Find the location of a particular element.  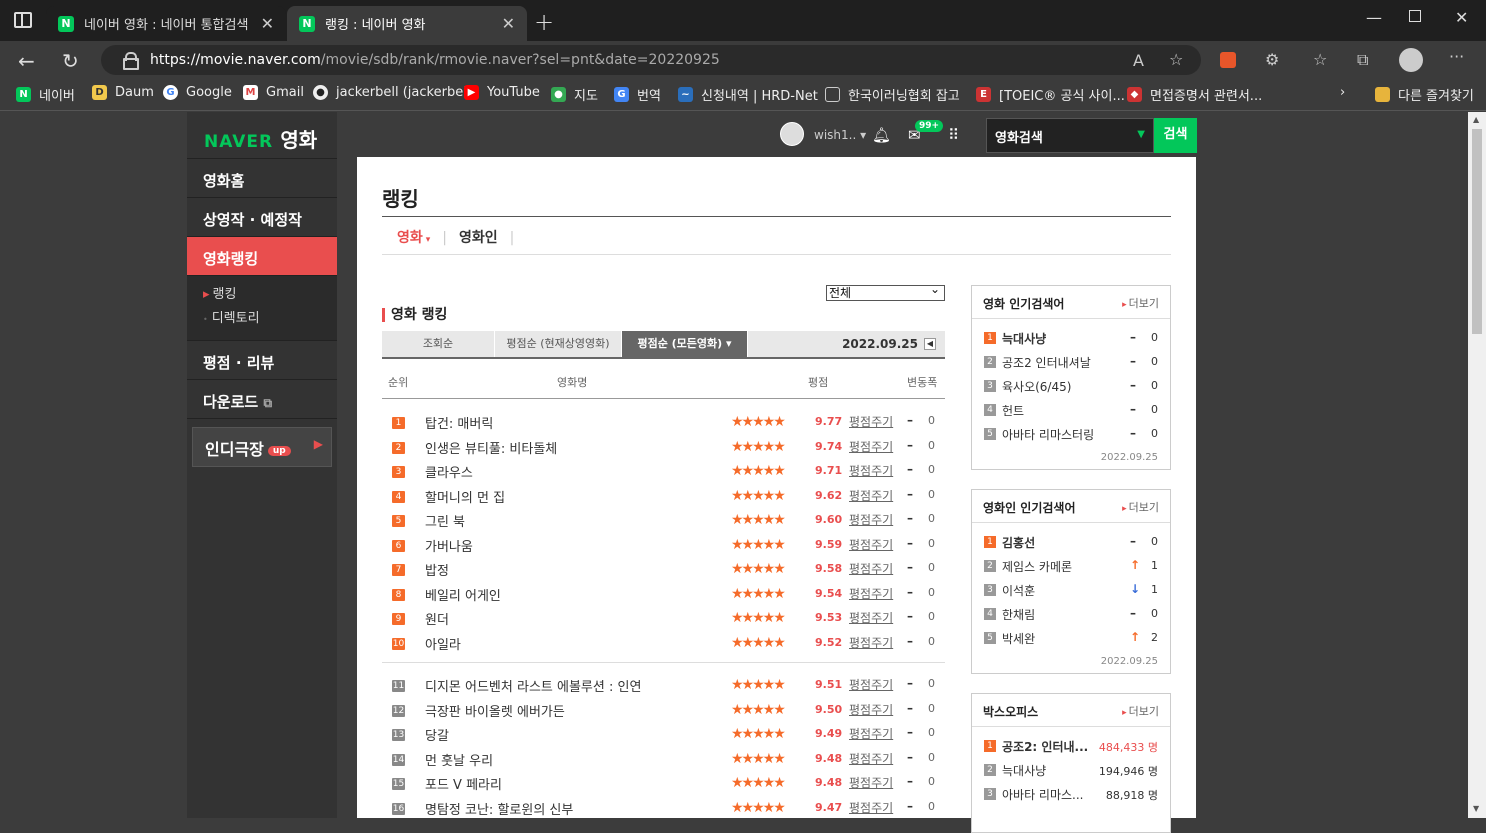

more-menu-icon: ··· is located at coordinates (1456, 56).